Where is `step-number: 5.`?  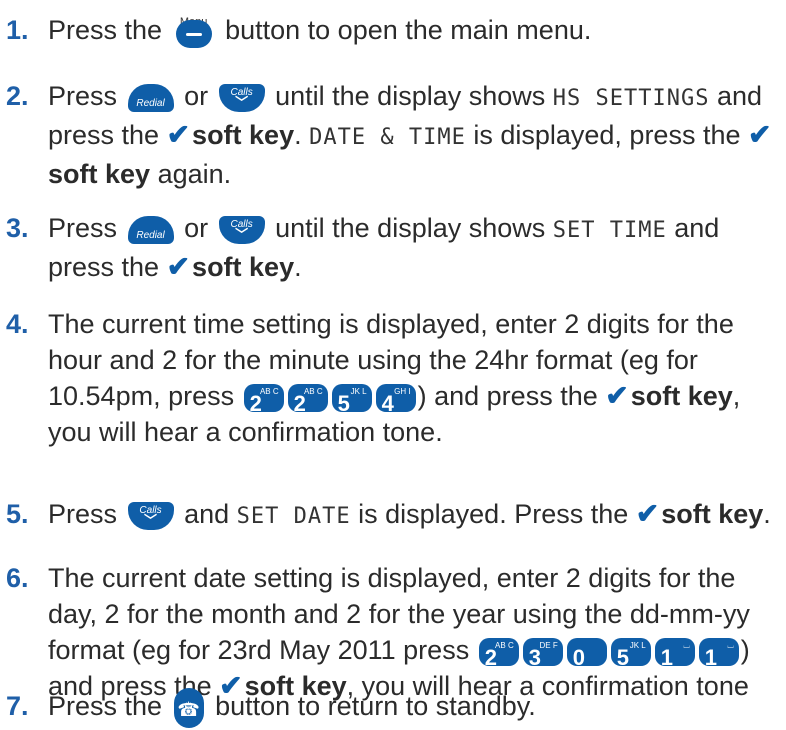 step-number: 5. is located at coordinates (17, 514).